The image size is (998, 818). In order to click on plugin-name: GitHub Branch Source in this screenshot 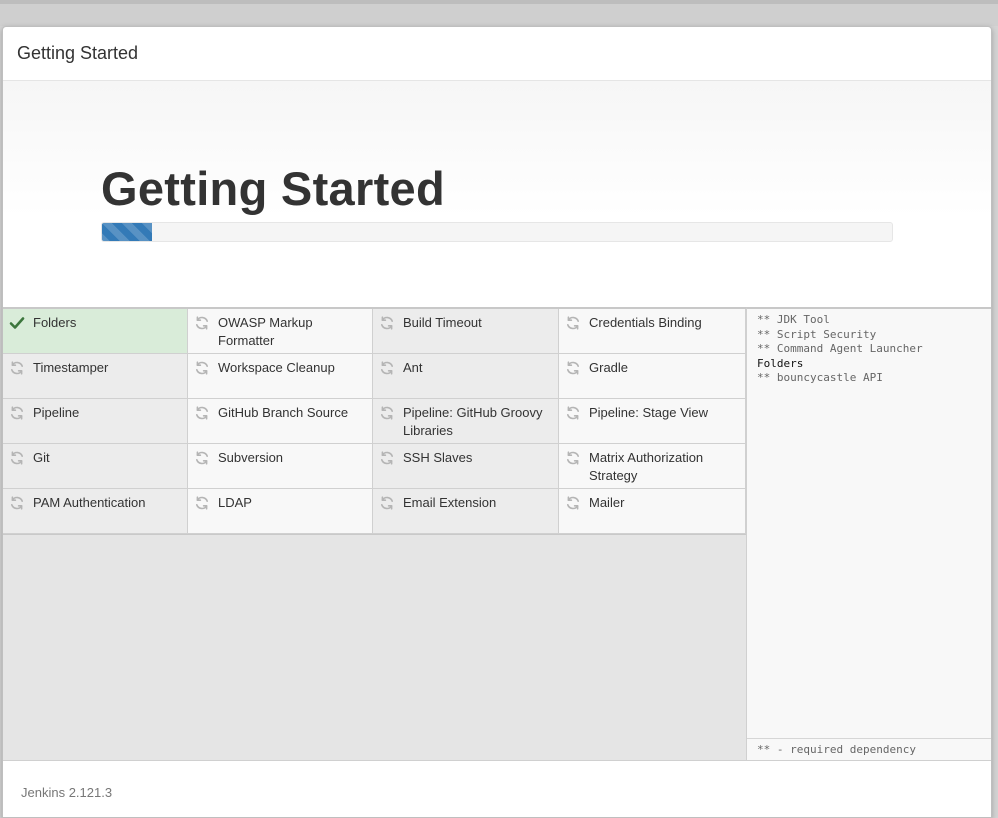, I will do `click(283, 412)`.